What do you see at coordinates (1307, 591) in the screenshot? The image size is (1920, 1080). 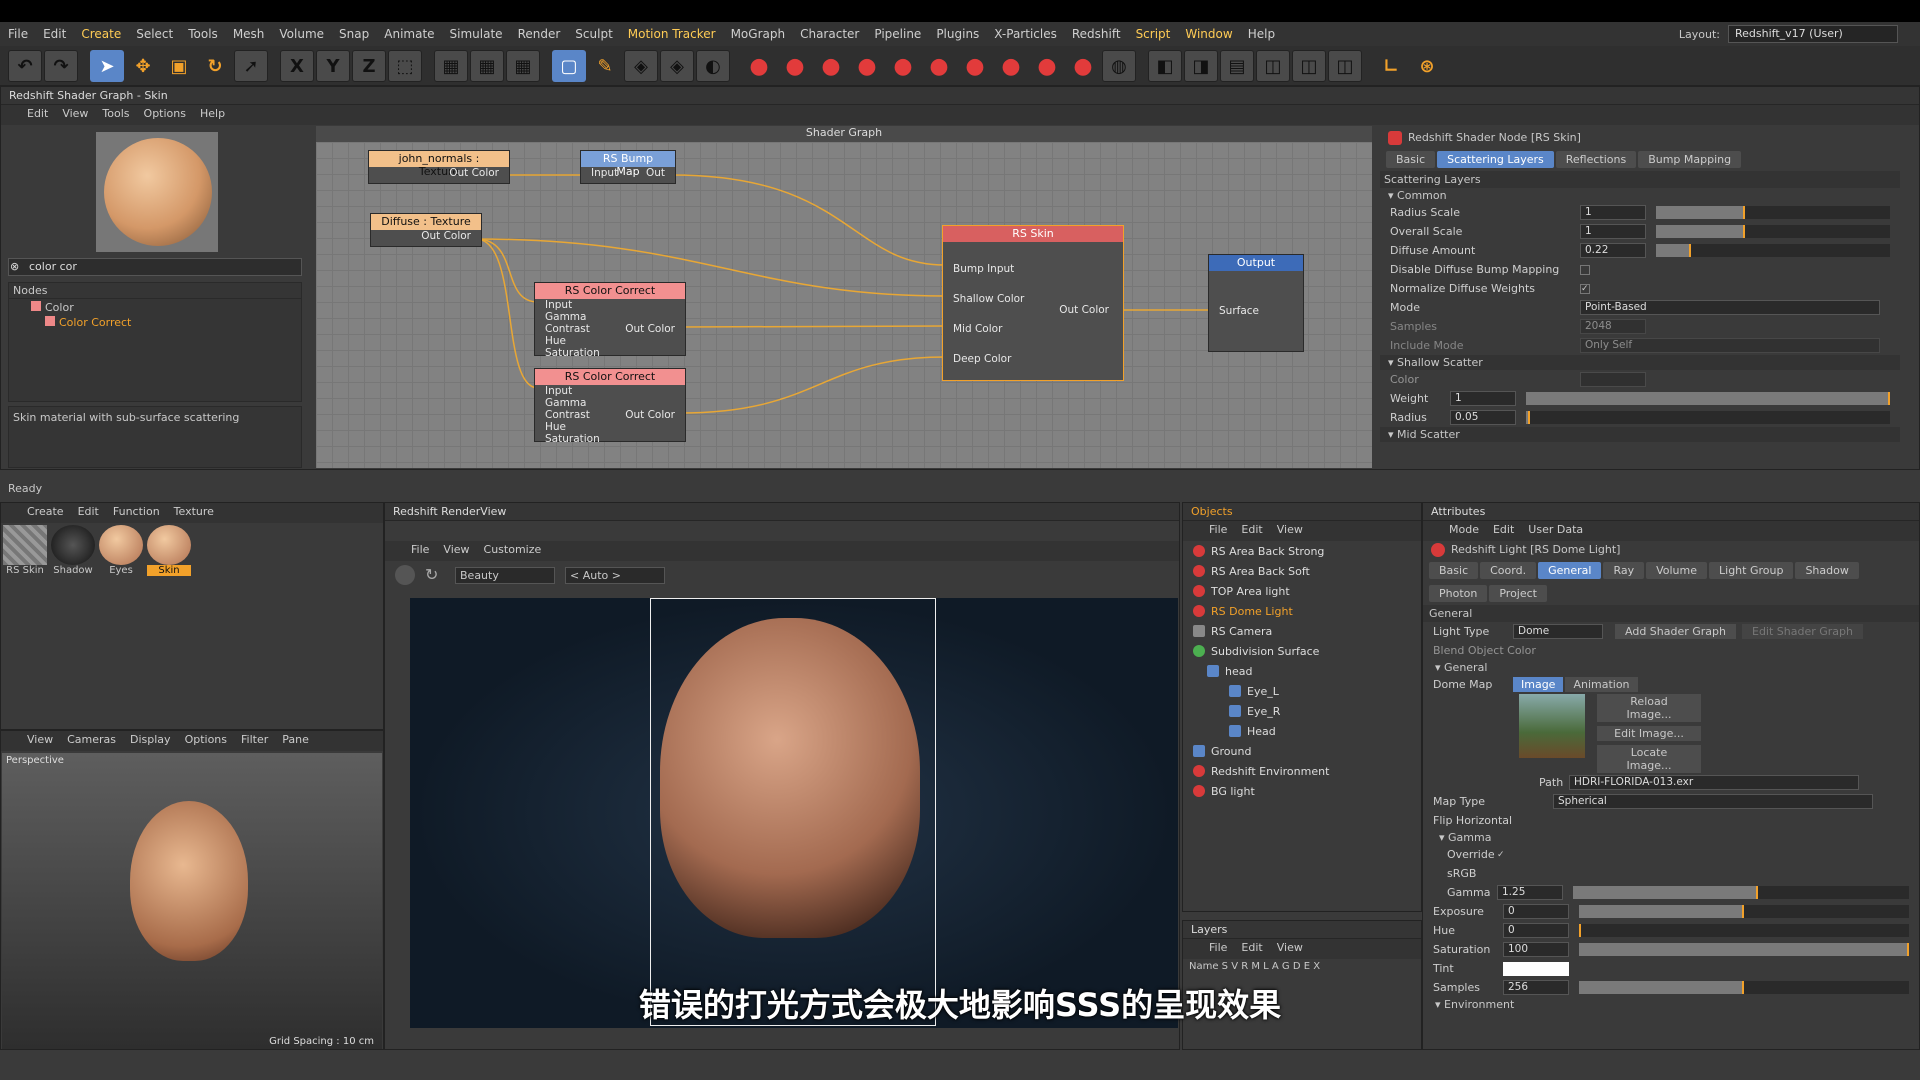 I see `object-top-area-light: TOP Area light` at bounding box center [1307, 591].